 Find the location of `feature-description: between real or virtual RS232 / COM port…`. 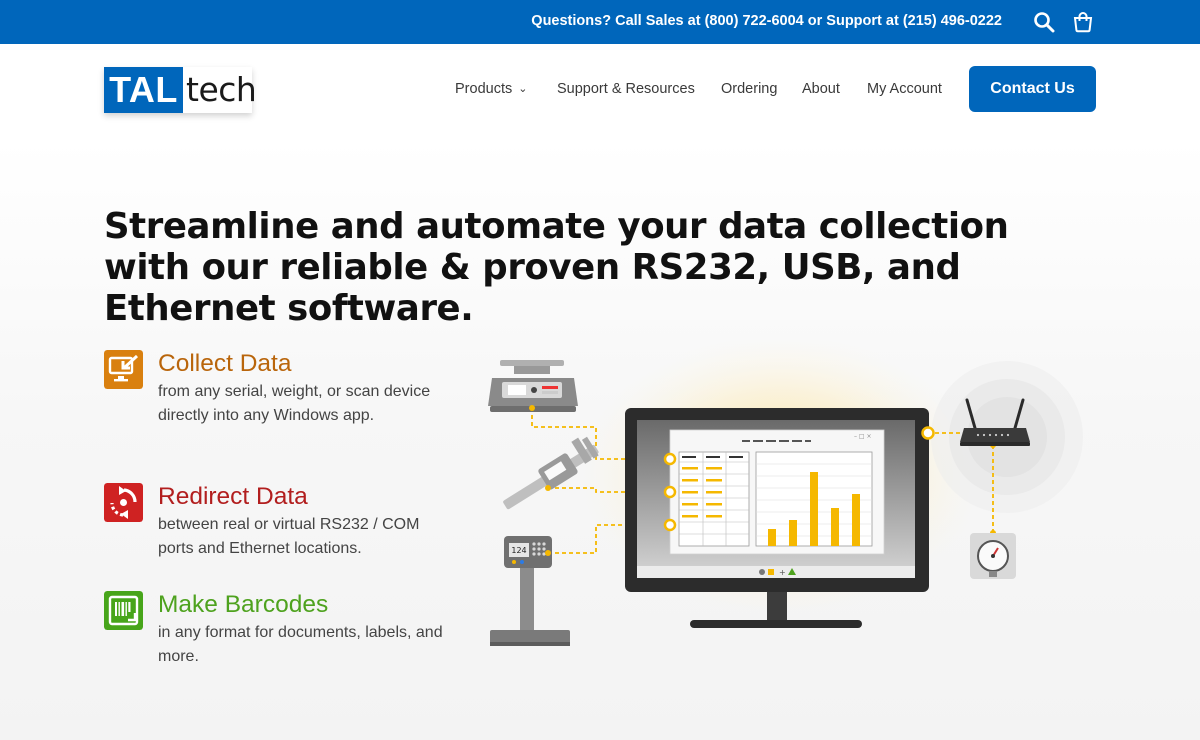

feature-description: between real or virtual RS232 / COM port… is located at coordinates (289, 536).